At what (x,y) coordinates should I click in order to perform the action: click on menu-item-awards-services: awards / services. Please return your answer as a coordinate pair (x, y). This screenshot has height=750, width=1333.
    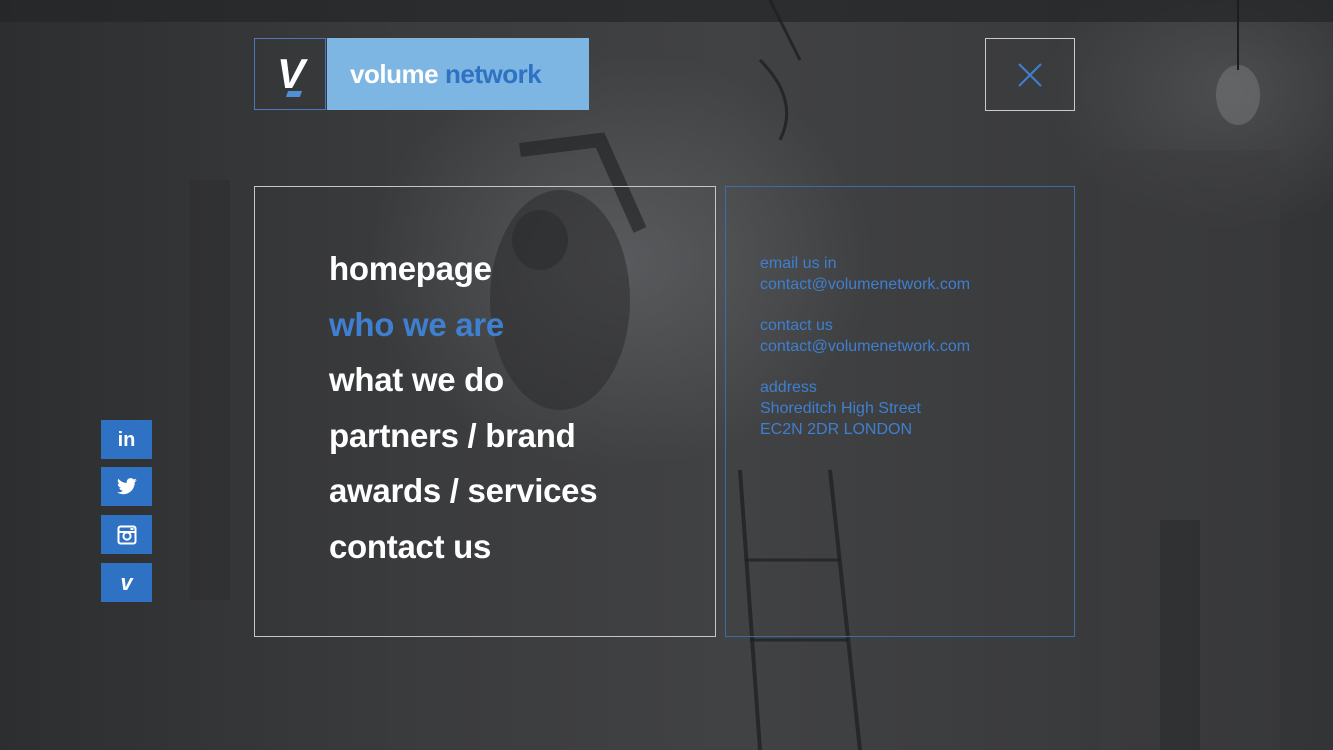
    Looking at the image, I should click on (463, 499).